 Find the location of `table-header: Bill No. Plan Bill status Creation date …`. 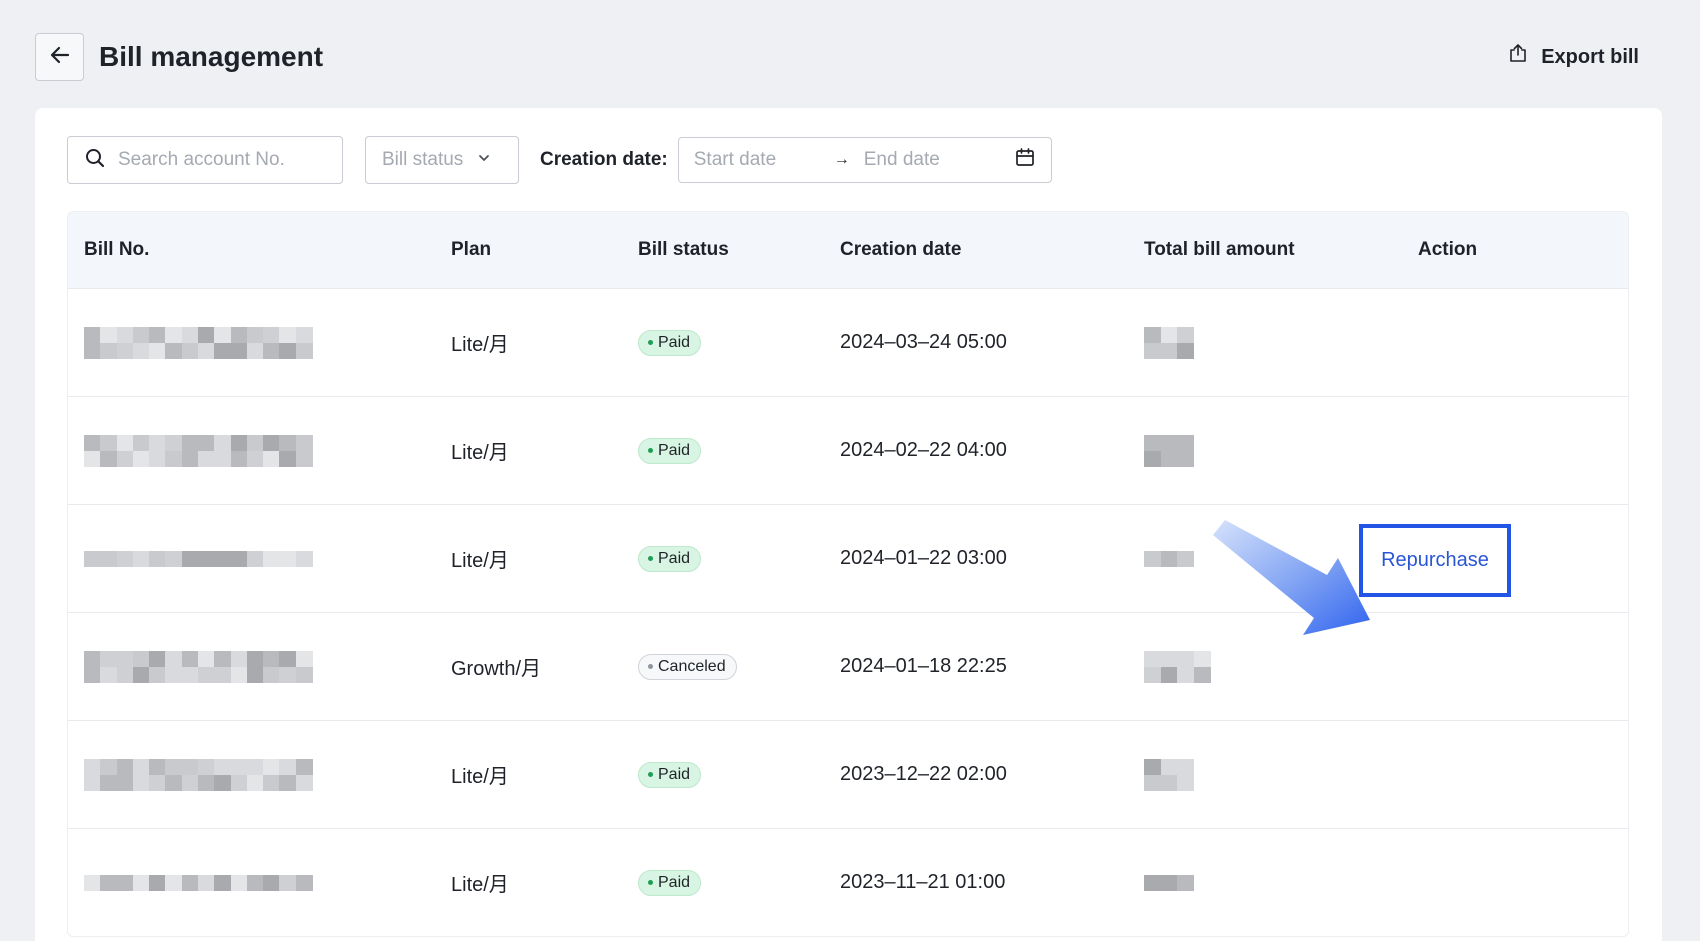

table-header: Bill No. Plan Bill status Creation date … is located at coordinates (848, 250).